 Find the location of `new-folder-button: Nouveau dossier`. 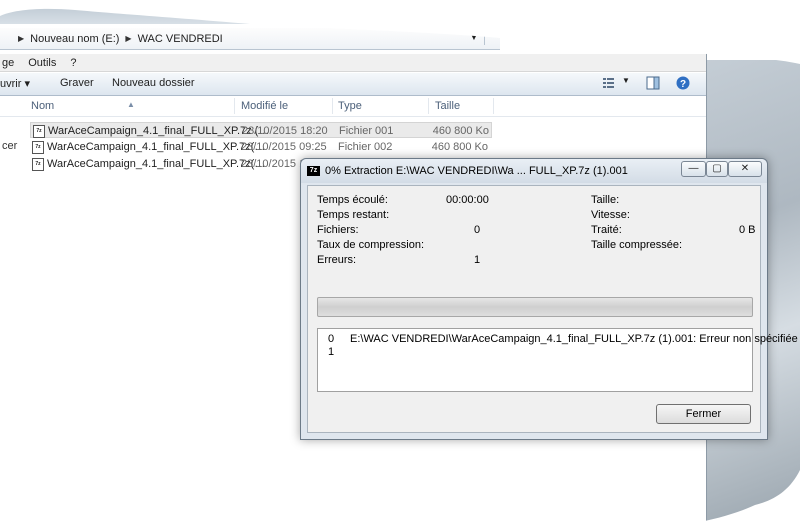

new-folder-button: Nouveau dossier is located at coordinates (153, 83).